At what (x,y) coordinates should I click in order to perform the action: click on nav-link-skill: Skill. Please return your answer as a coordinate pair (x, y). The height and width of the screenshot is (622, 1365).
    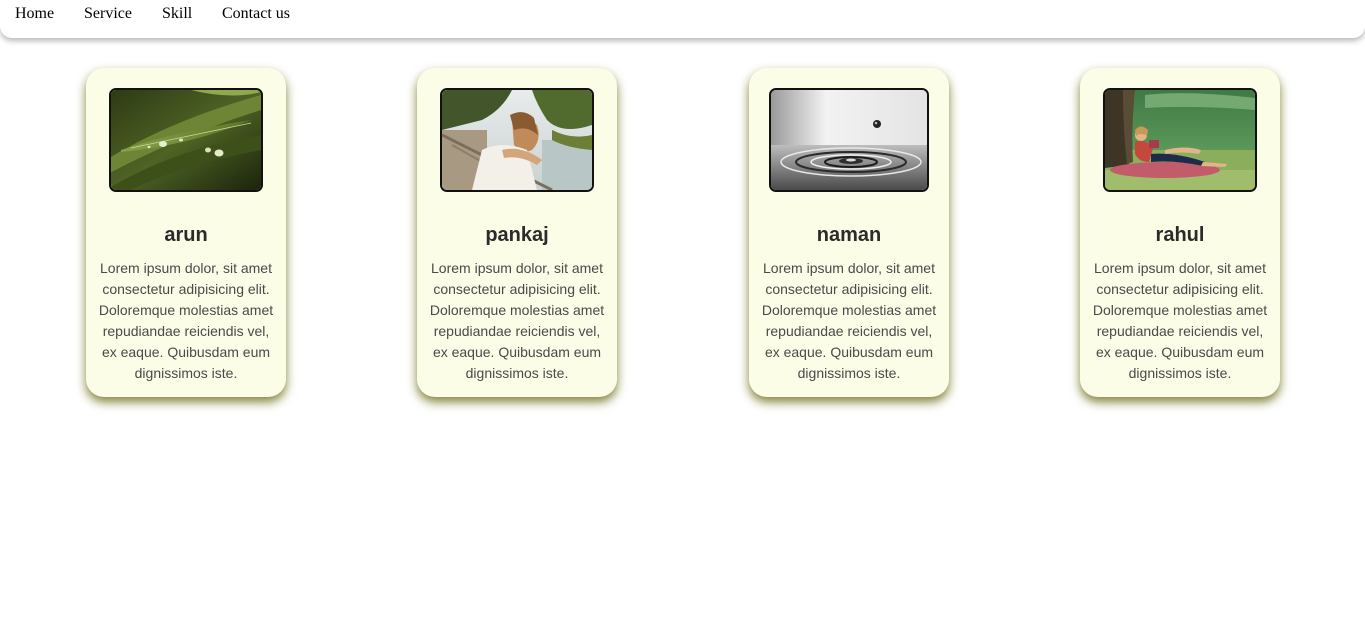
    Looking at the image, I should click on (177, 14).